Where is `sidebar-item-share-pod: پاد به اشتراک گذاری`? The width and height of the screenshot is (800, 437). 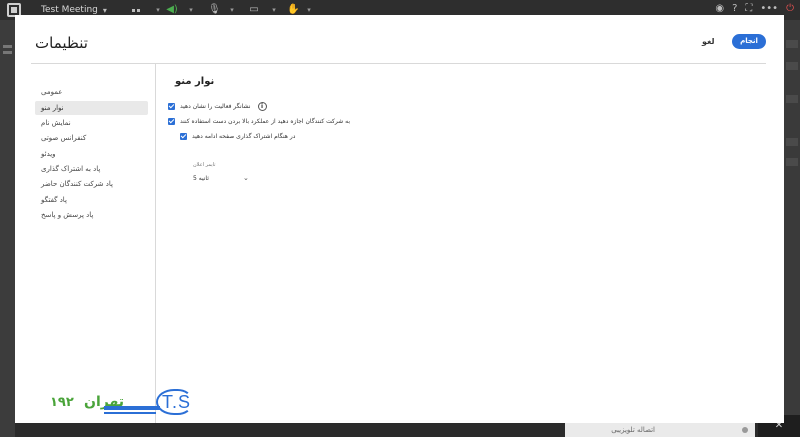 sidebar-item-share-pod: پاد به اشتراک گذاری is located at coordinates (91, 169).